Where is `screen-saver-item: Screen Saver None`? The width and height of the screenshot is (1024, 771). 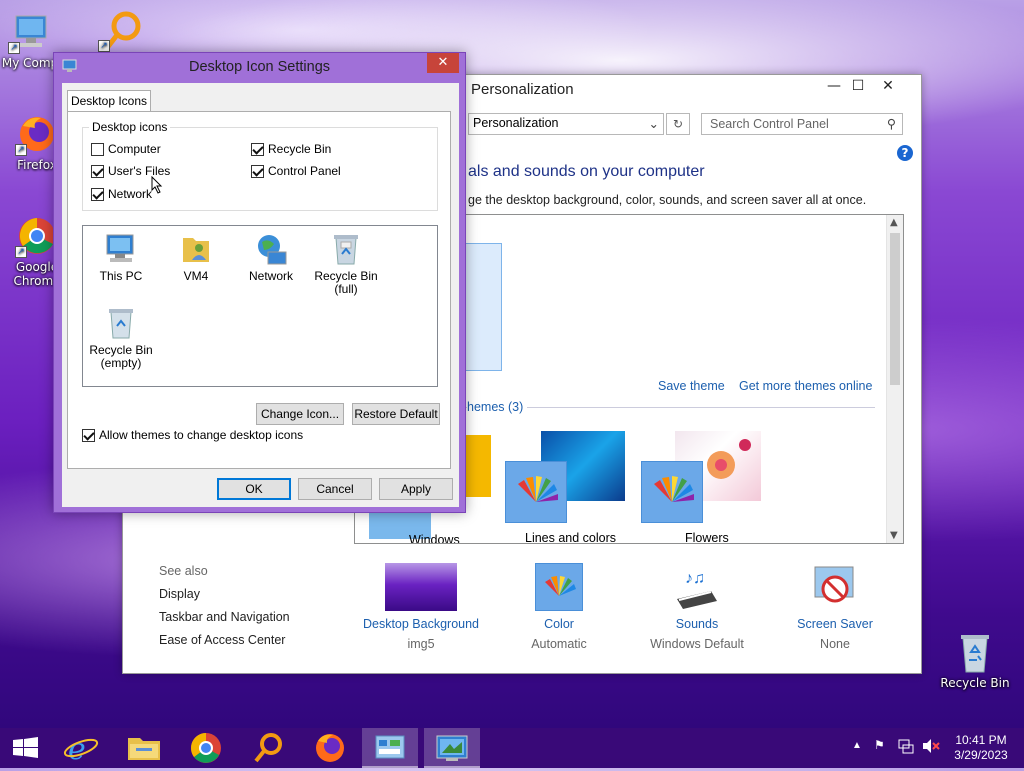 screen-saver-item: Screen Saver None is located at coordinates (835, 607).